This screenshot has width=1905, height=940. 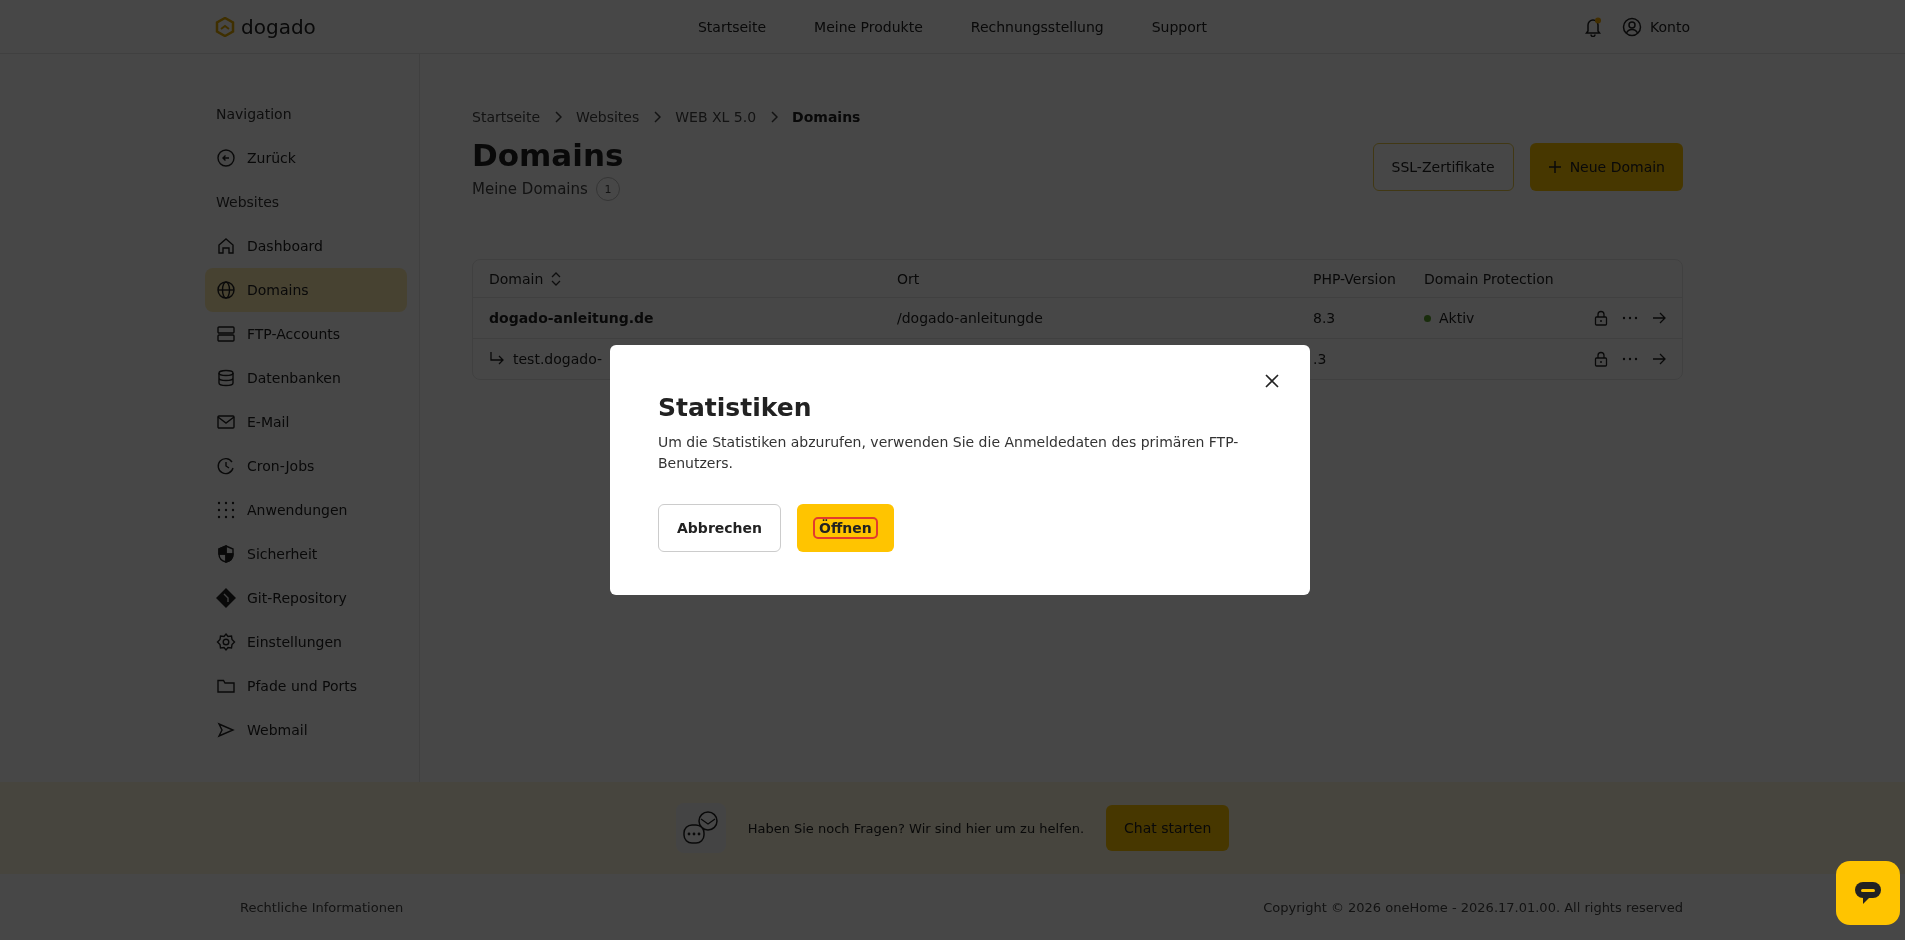 What do you see at coordinates (732, 26) in the screenshot?
I see `nav-link: Startseite` at bounding box center [732, 26].